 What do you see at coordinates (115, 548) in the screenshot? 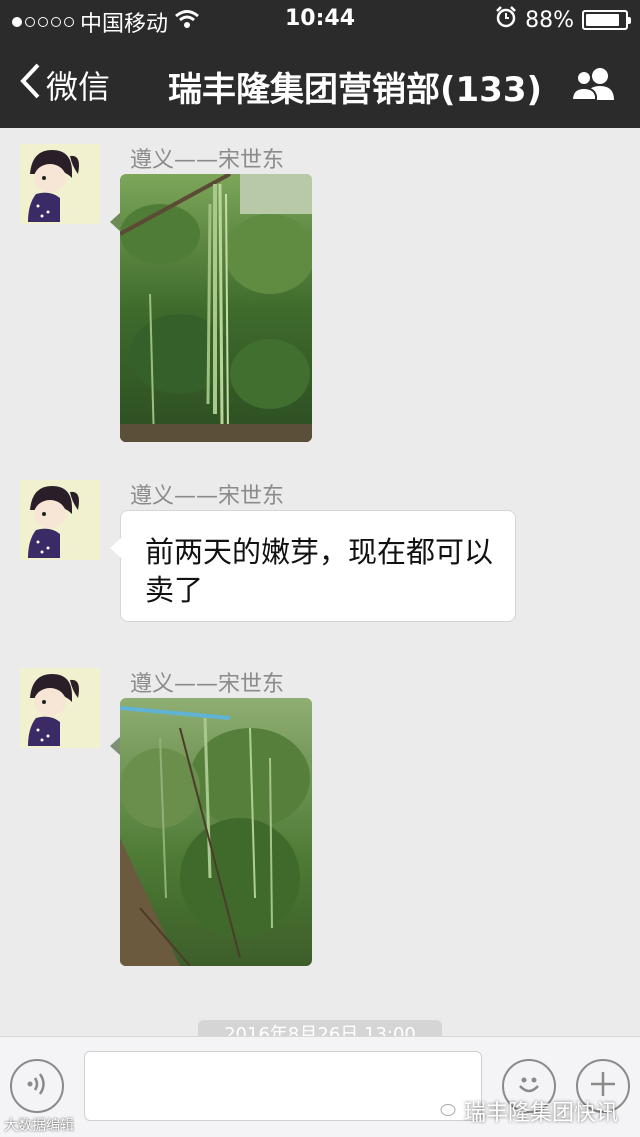
I see `bubble-tail` at bounding box center [115, 548].